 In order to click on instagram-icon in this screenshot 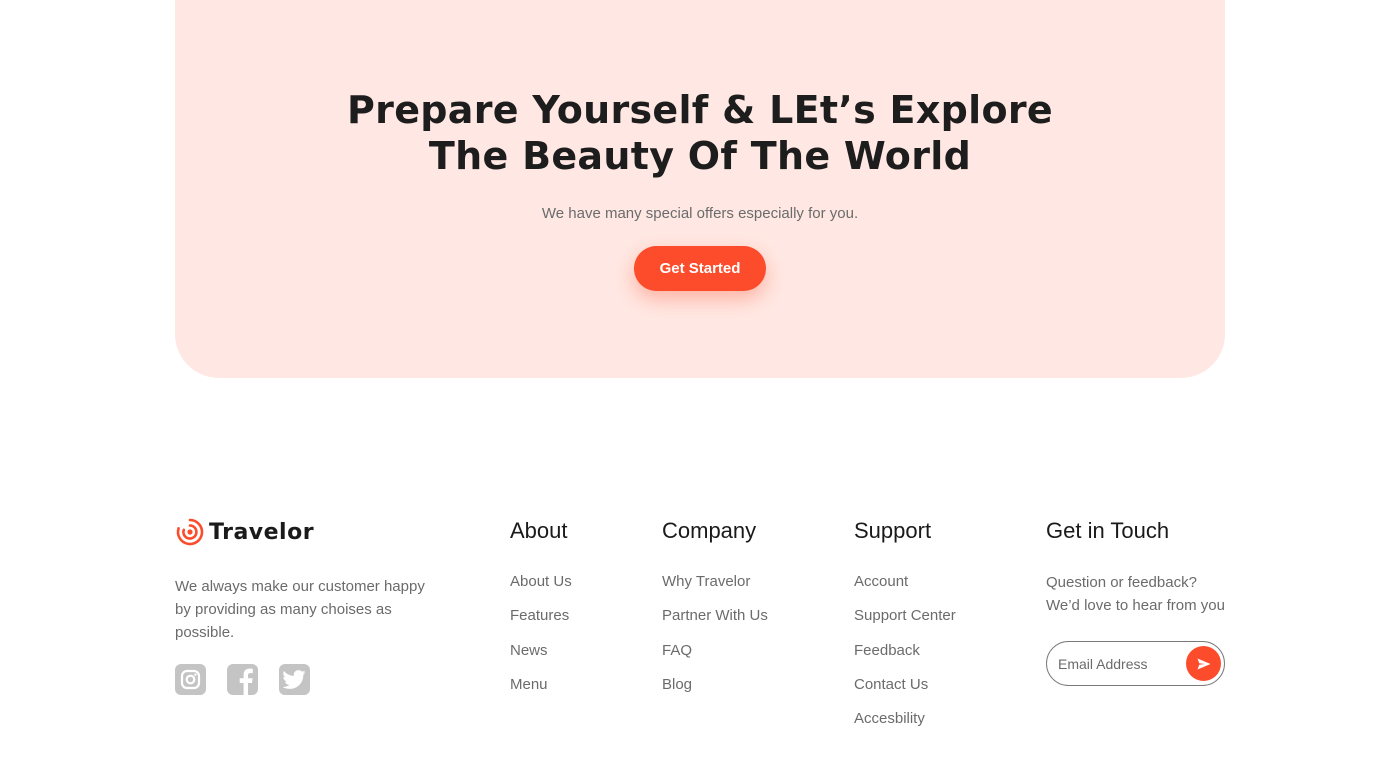, I will do `click(190, 679)`.